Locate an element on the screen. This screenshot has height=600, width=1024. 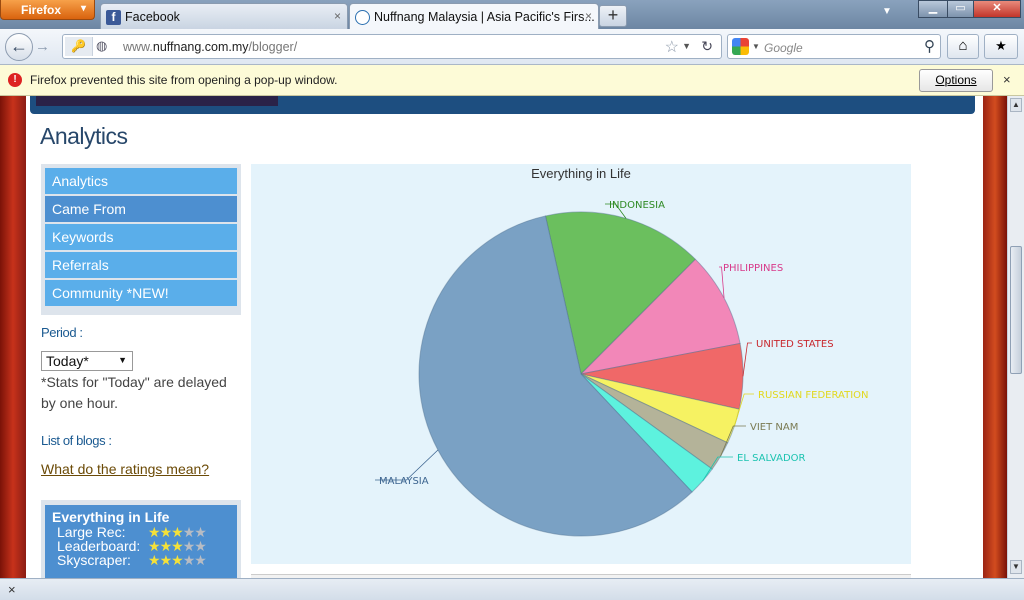
reload-icon: ↻ is located at coordinates (707, 46).